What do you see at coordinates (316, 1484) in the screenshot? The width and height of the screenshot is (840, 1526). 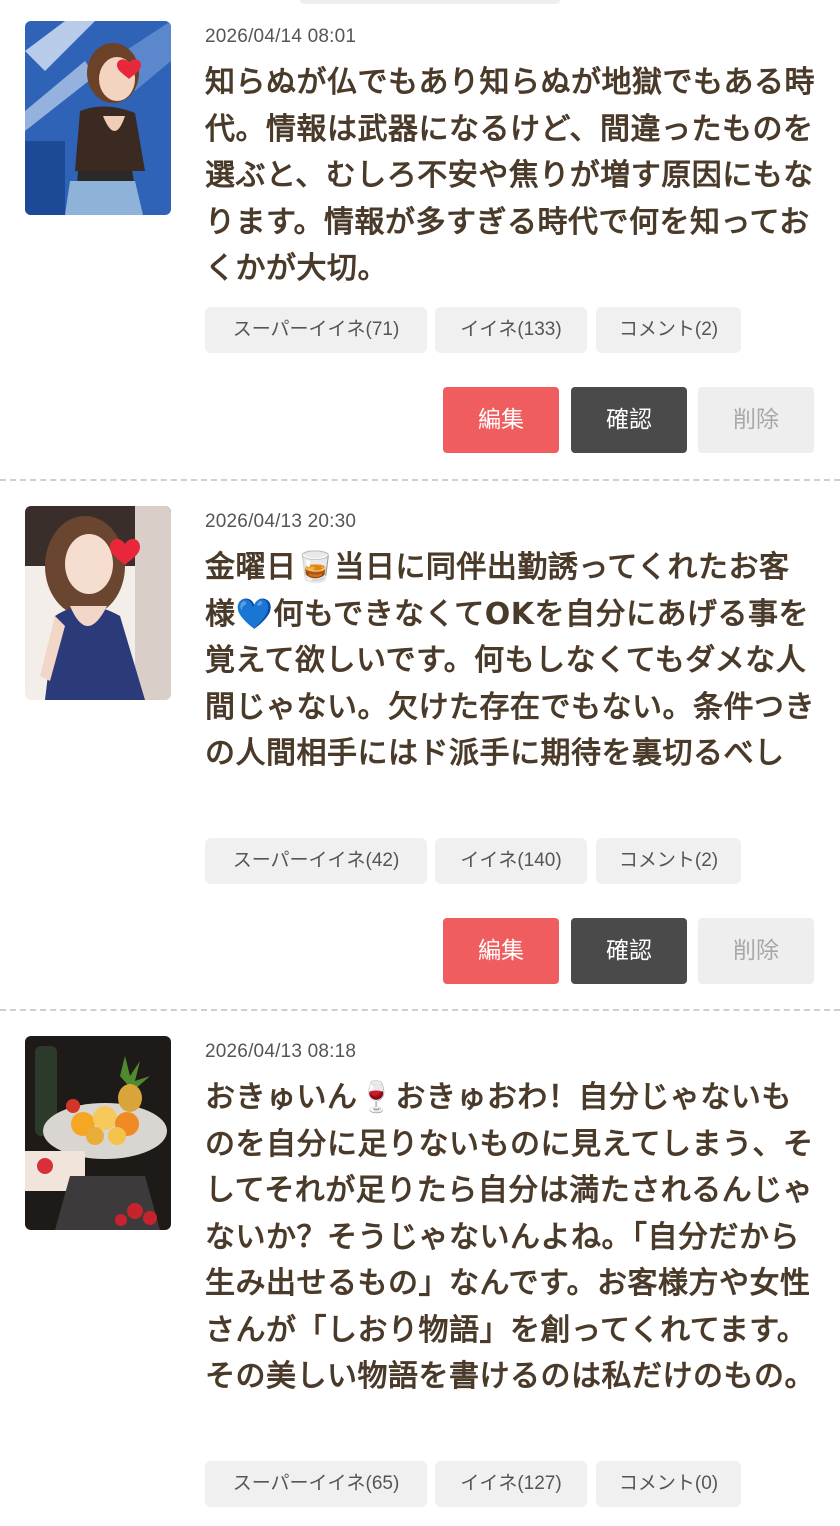 I see `super-like-button: スーパーイイネ(65)` at bounding box center [316, 1484].